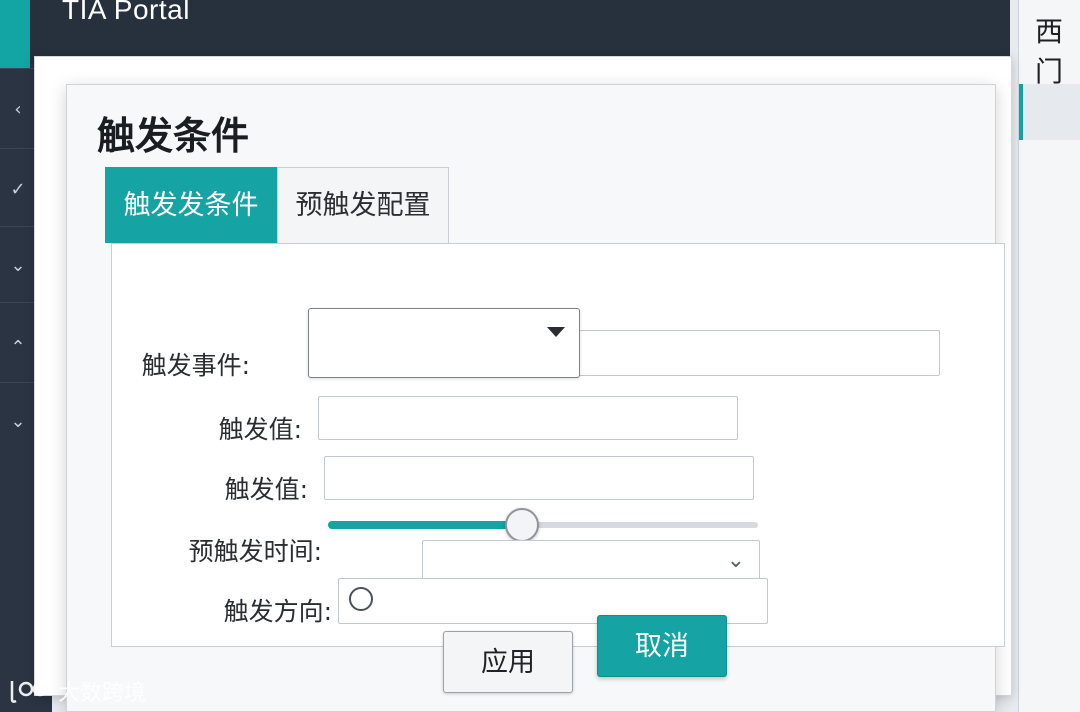  I want to click on sidebar-collapse-icon: ‹, so click(18, 110).